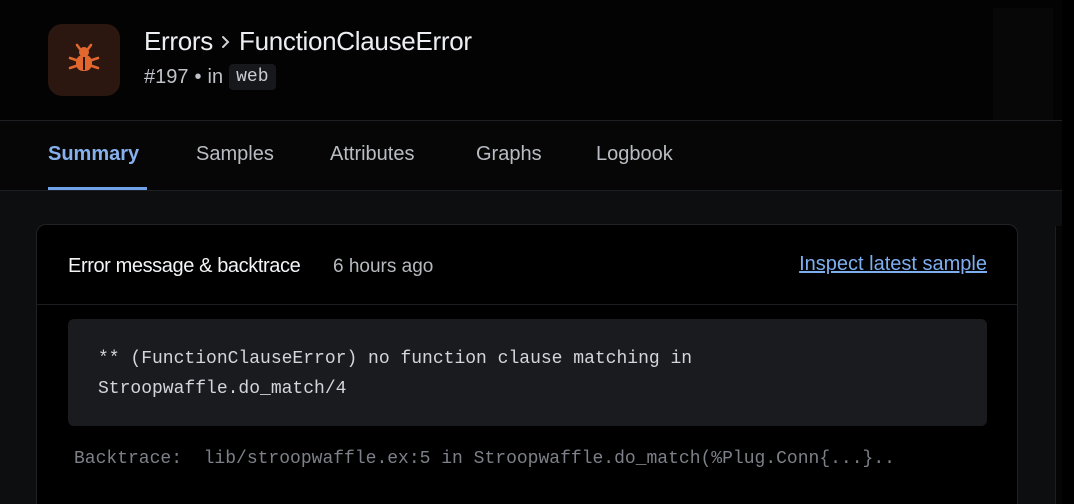 The image size is (1074, 504). What do you see at coordinates (634, 154) in the screenshot?
I see `tab-logbook: Logbook` at bounding box center [634, 154].